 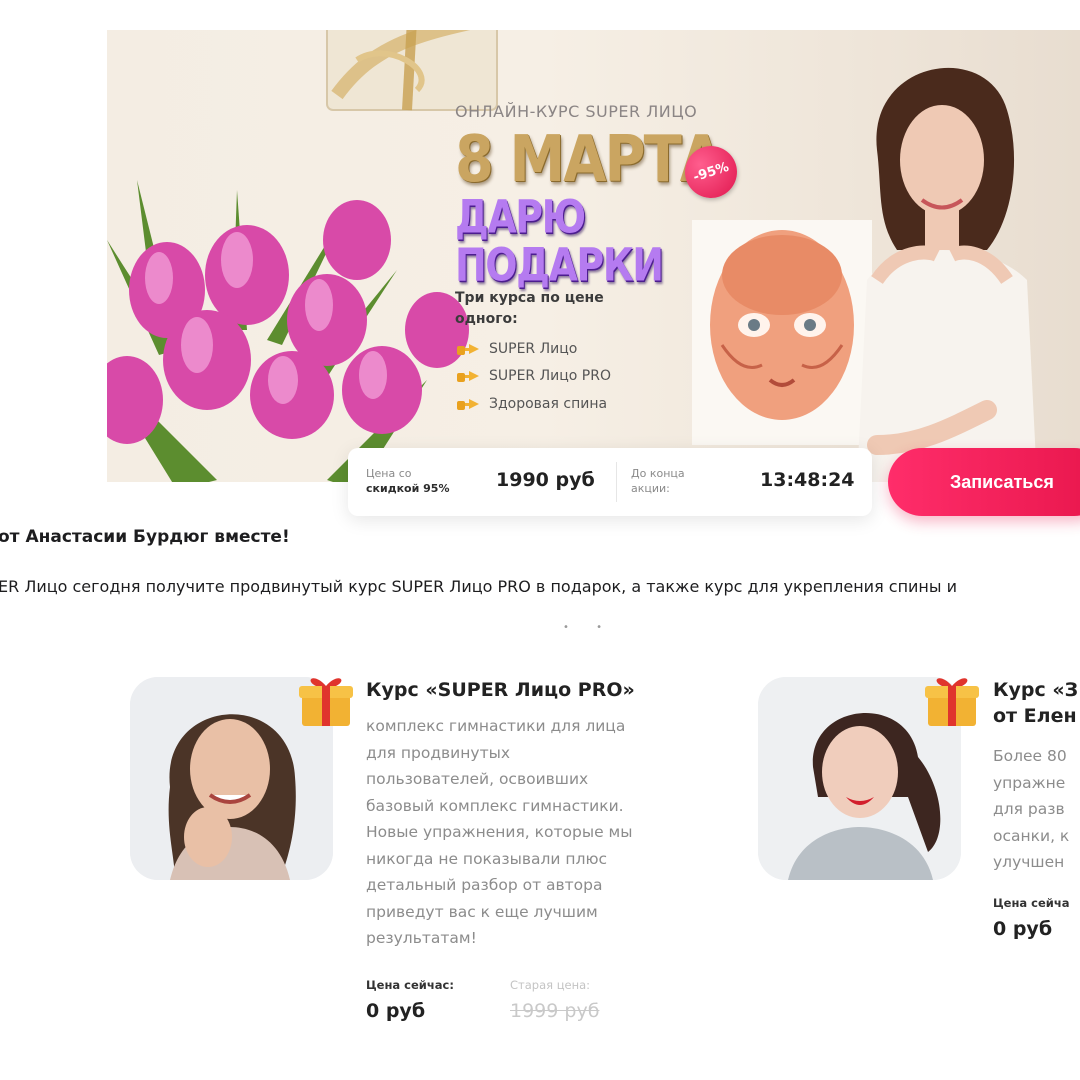 What do you see at coordinates (500, 690) in the screenshot?
I see `course-title: Курс «SUPER Лицо PRO»` at bounding box center [500, 690].